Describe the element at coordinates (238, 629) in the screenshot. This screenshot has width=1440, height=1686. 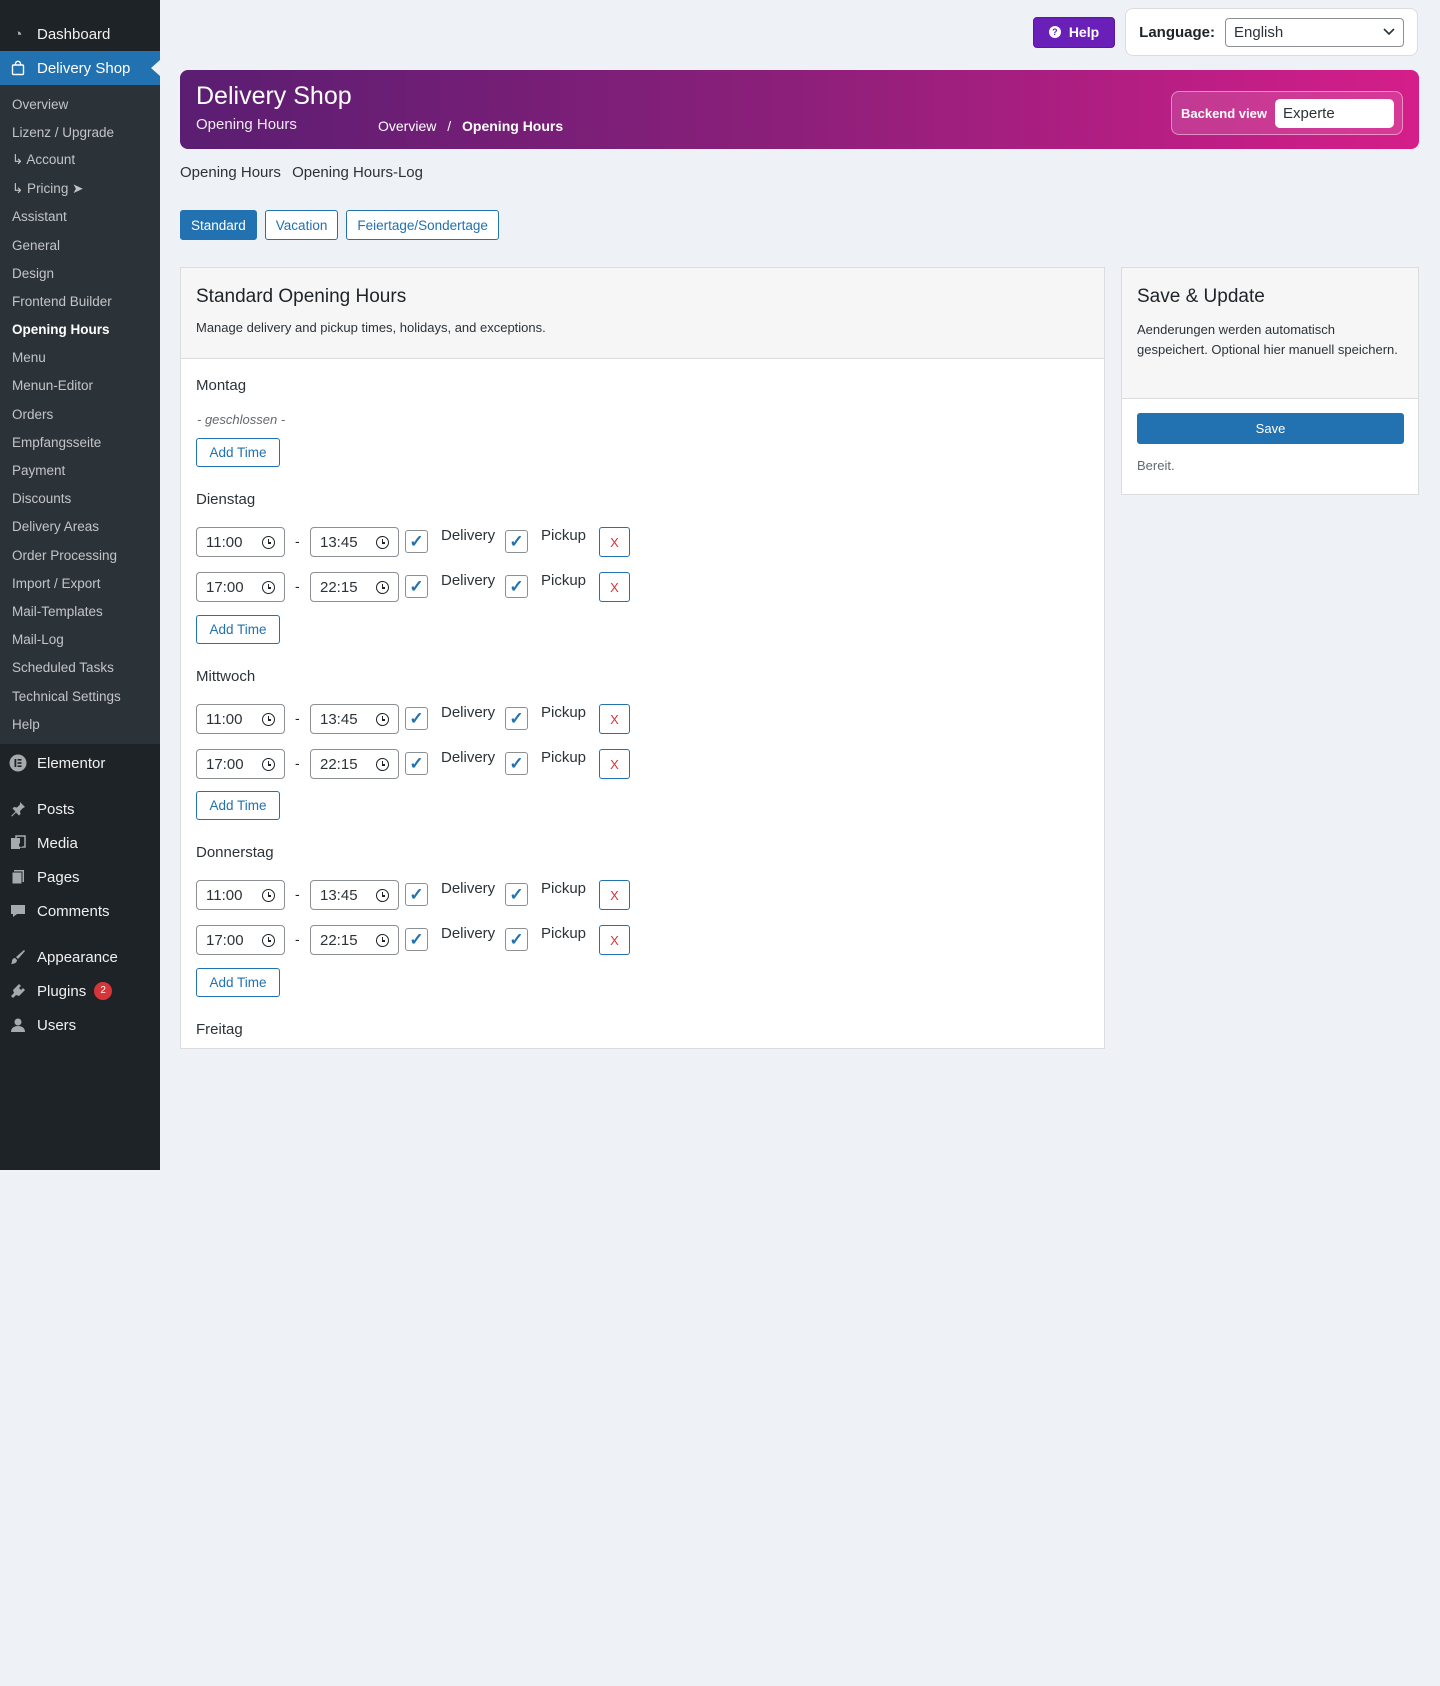
I see `add-time-button-dienstag: Add Time` at that location.